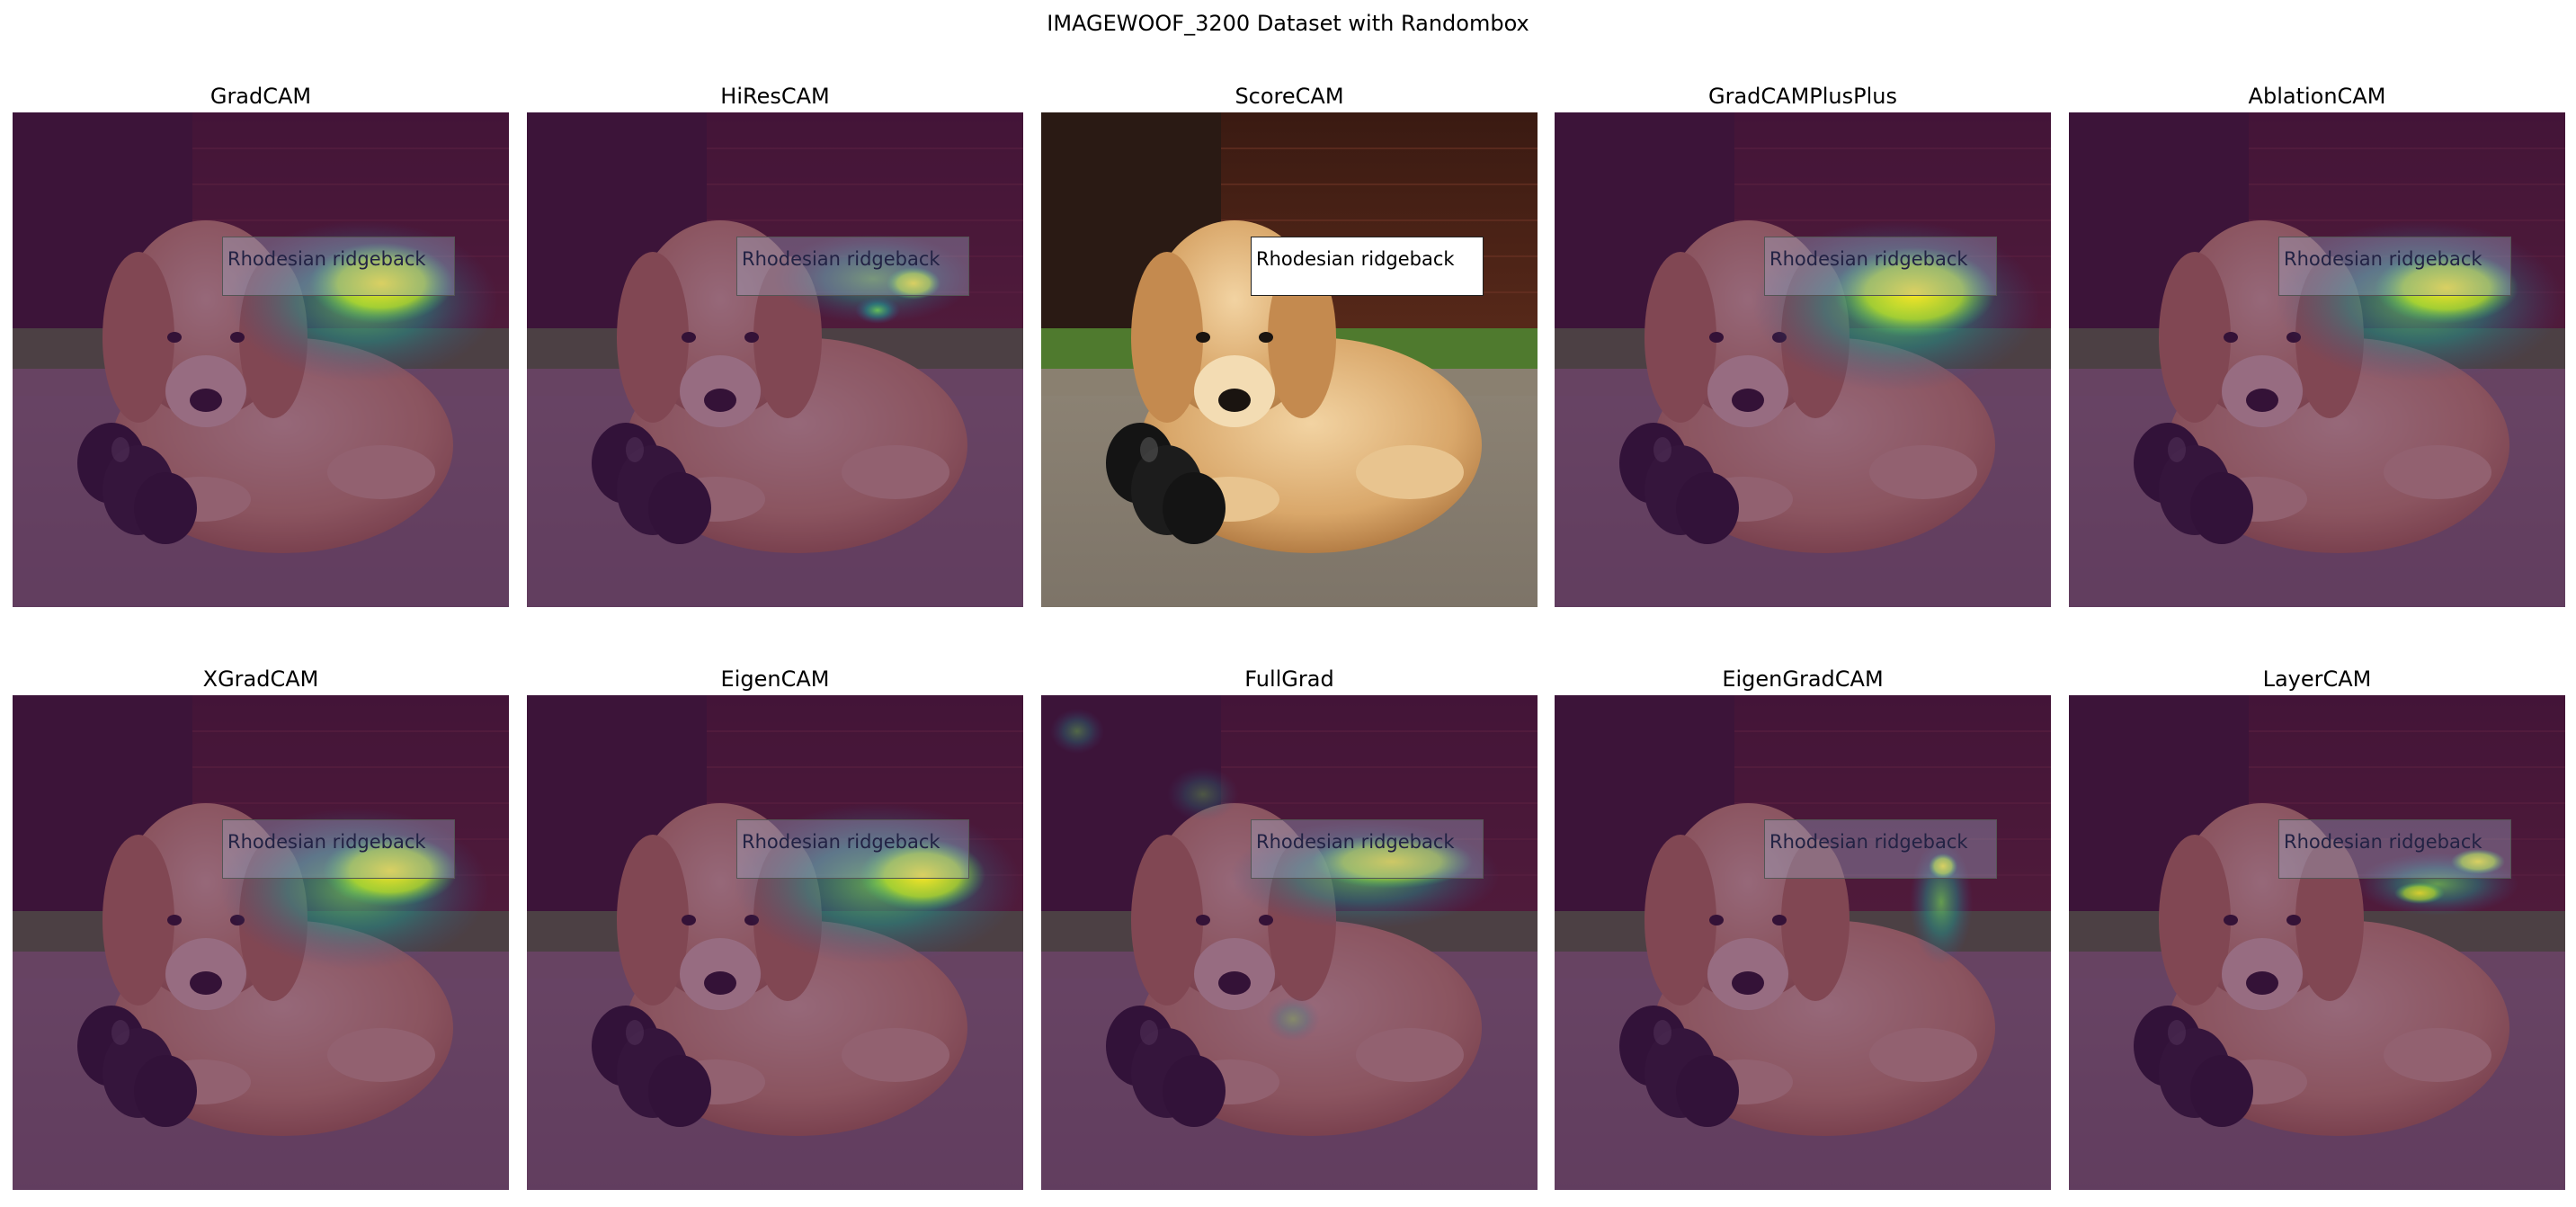  I want to click on panel-xgradcam: XGradCAM Rhodesian ridgeback, so click(261, 928).